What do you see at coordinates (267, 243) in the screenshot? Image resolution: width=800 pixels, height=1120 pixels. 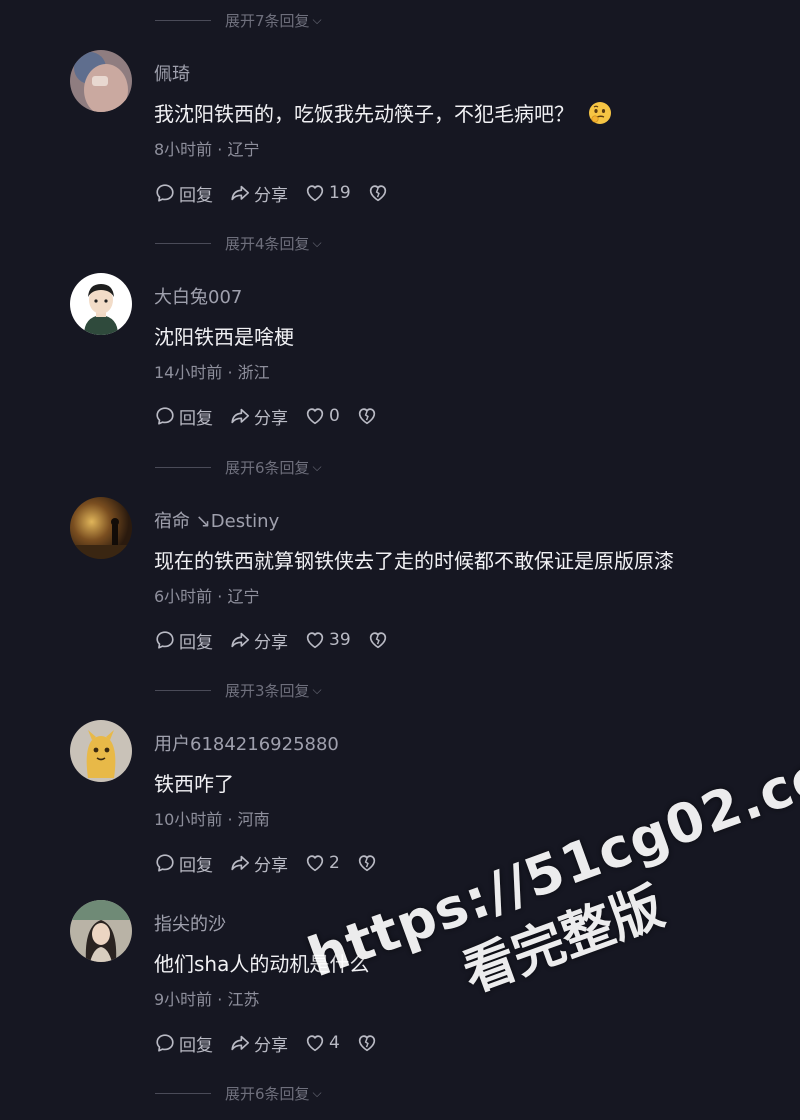 I see `expand-replies-label: 展开4条回复` at bounding box center [267, 243].